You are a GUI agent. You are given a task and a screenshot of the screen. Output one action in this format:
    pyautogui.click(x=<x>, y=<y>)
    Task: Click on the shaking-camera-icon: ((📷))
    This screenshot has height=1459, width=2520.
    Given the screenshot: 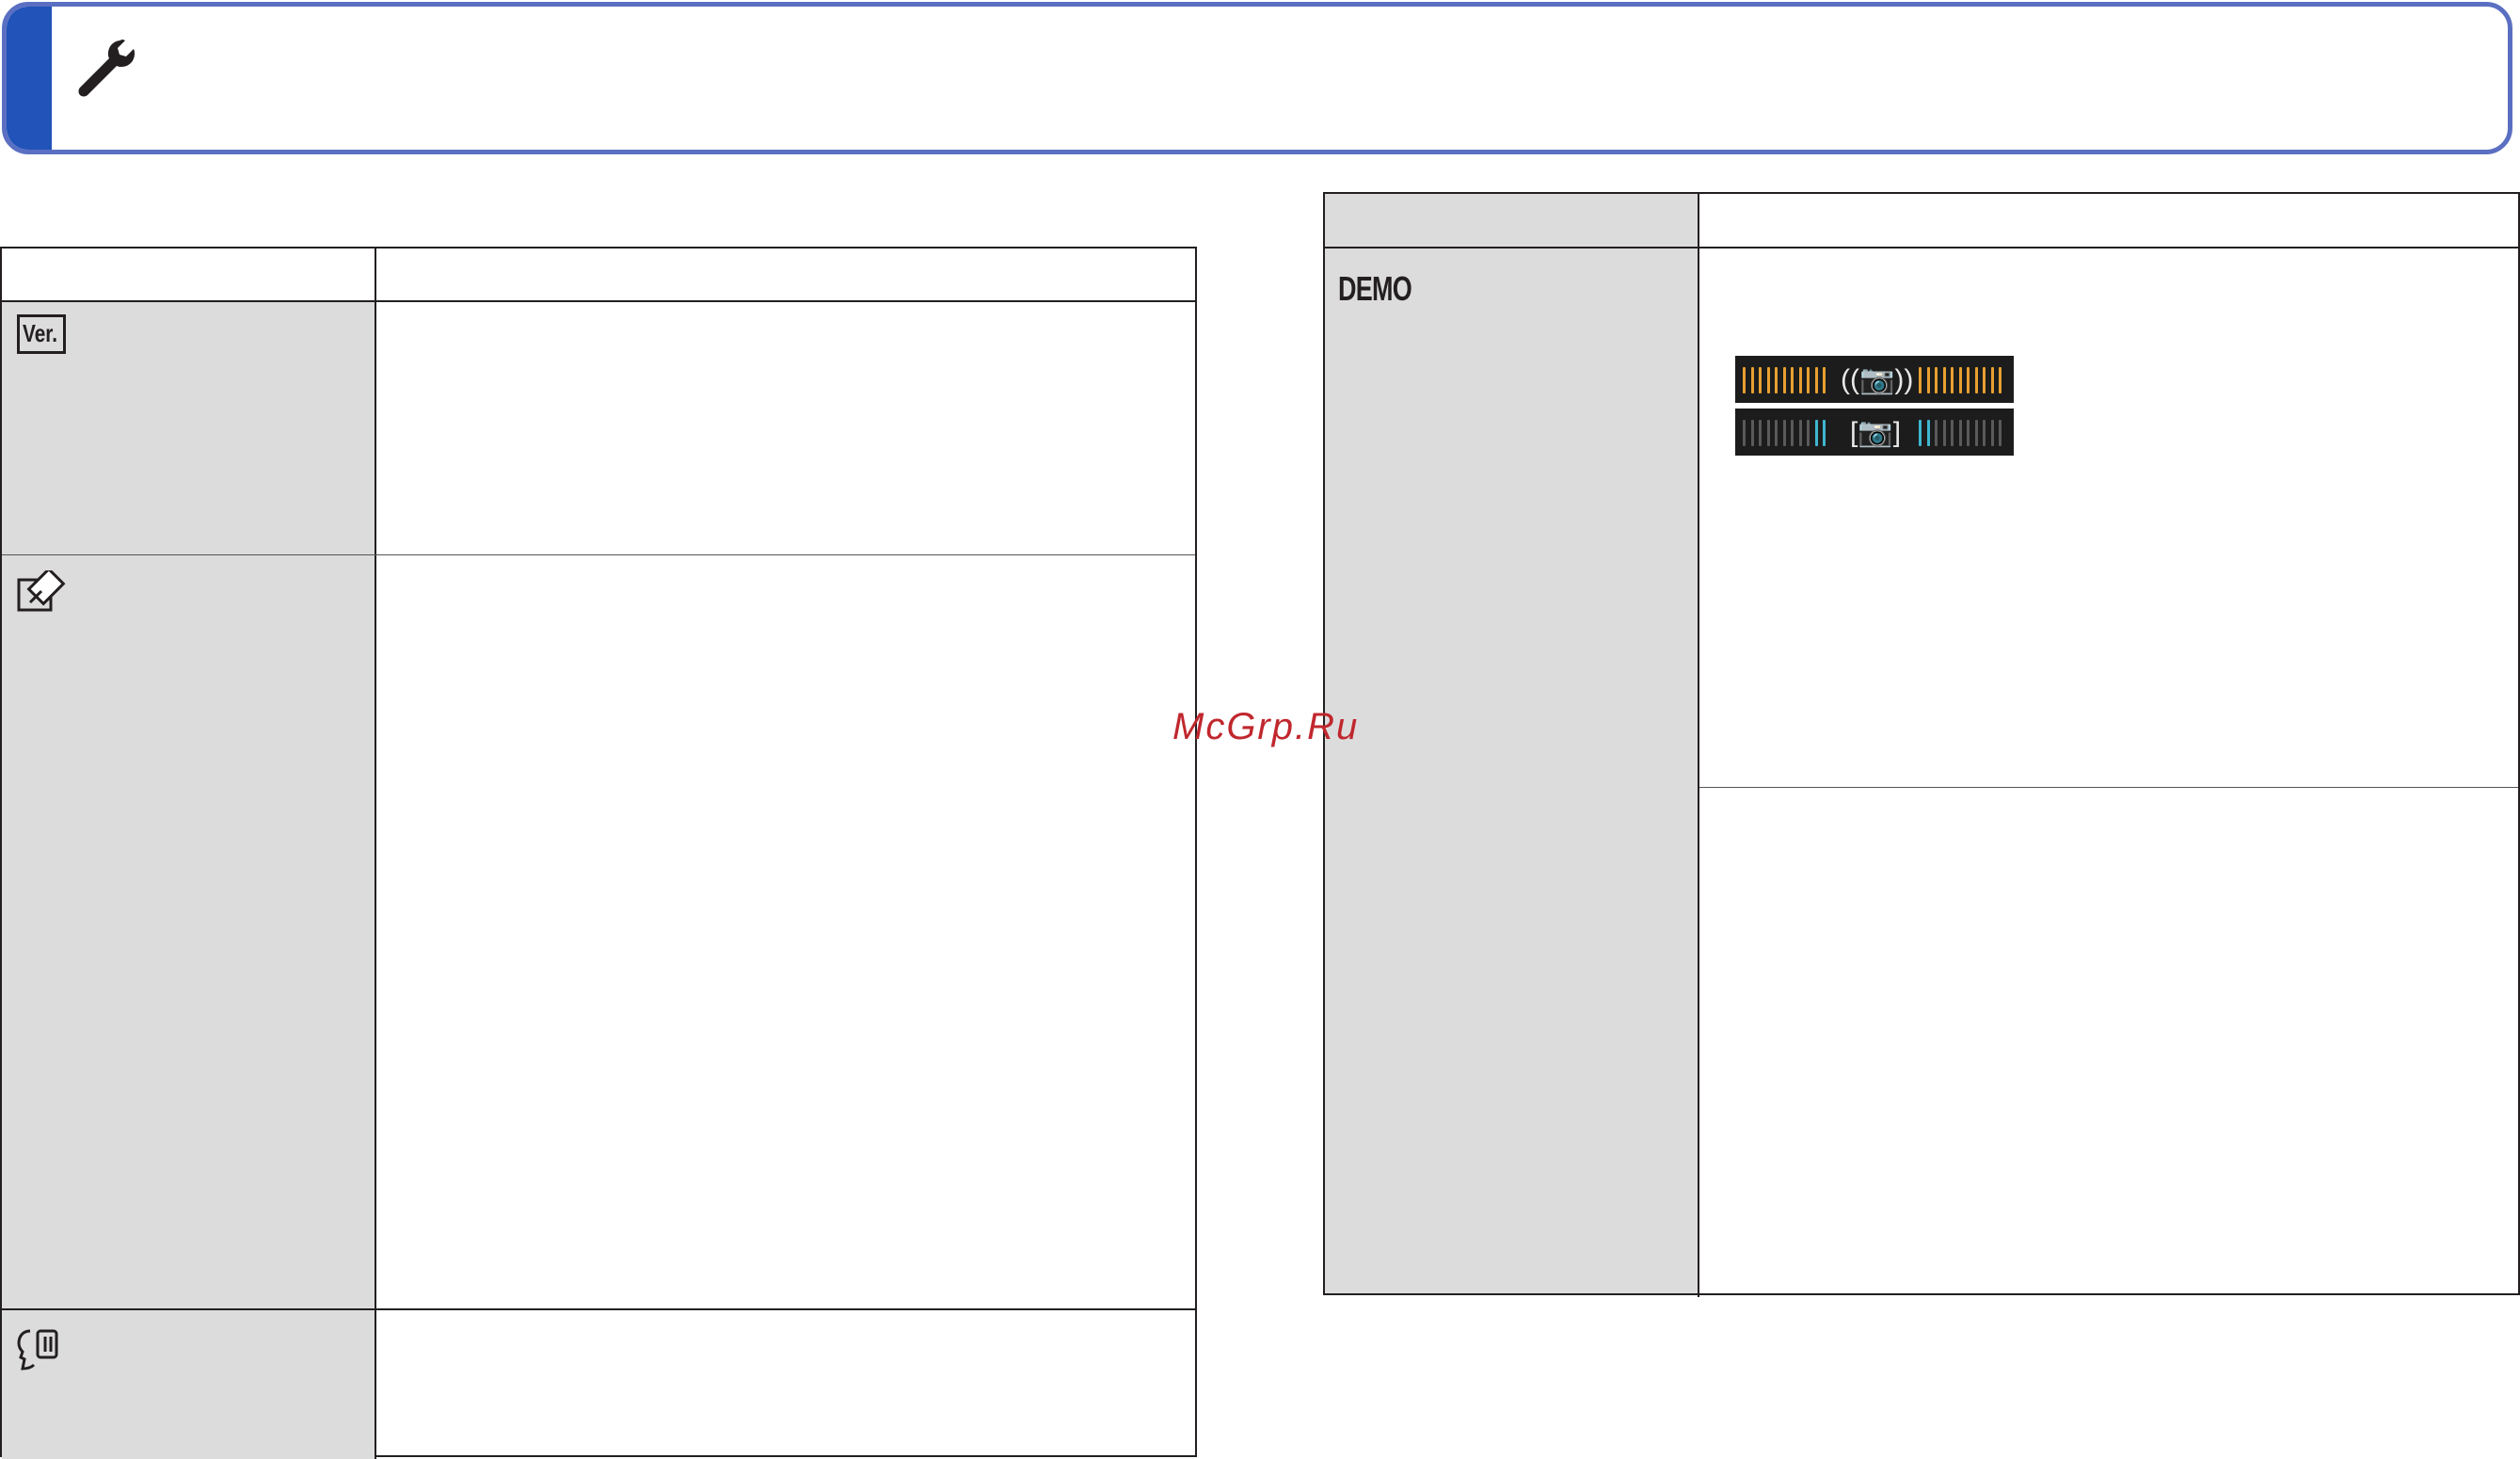 What is the action you would take?
    pyautogui.click(x=1877, y=379)
    